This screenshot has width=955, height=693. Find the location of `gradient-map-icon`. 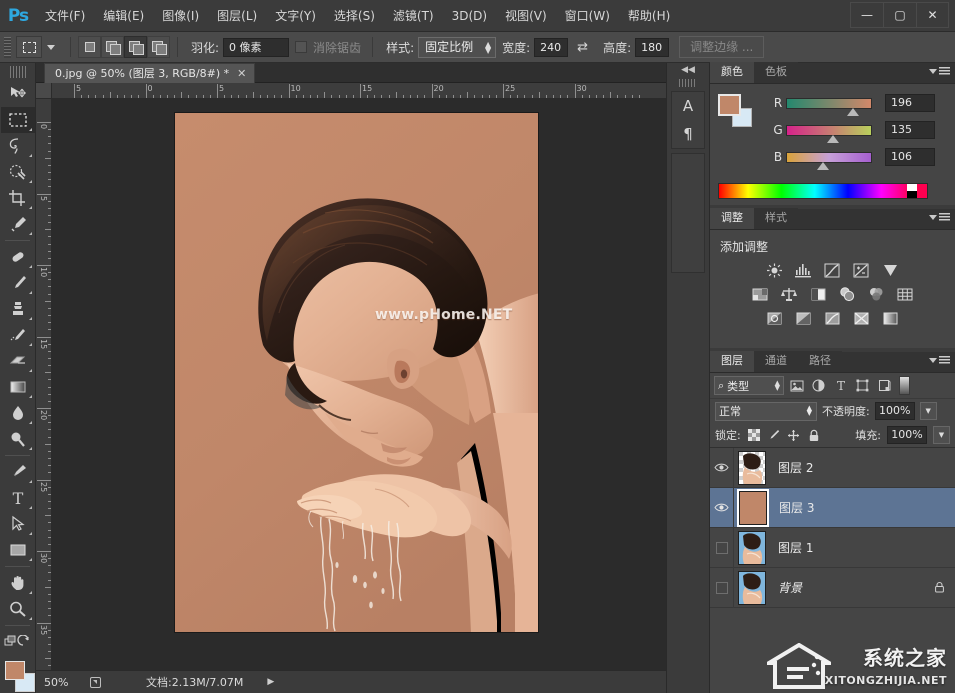

gradient-map-icon is located at coordinates (890, 318).